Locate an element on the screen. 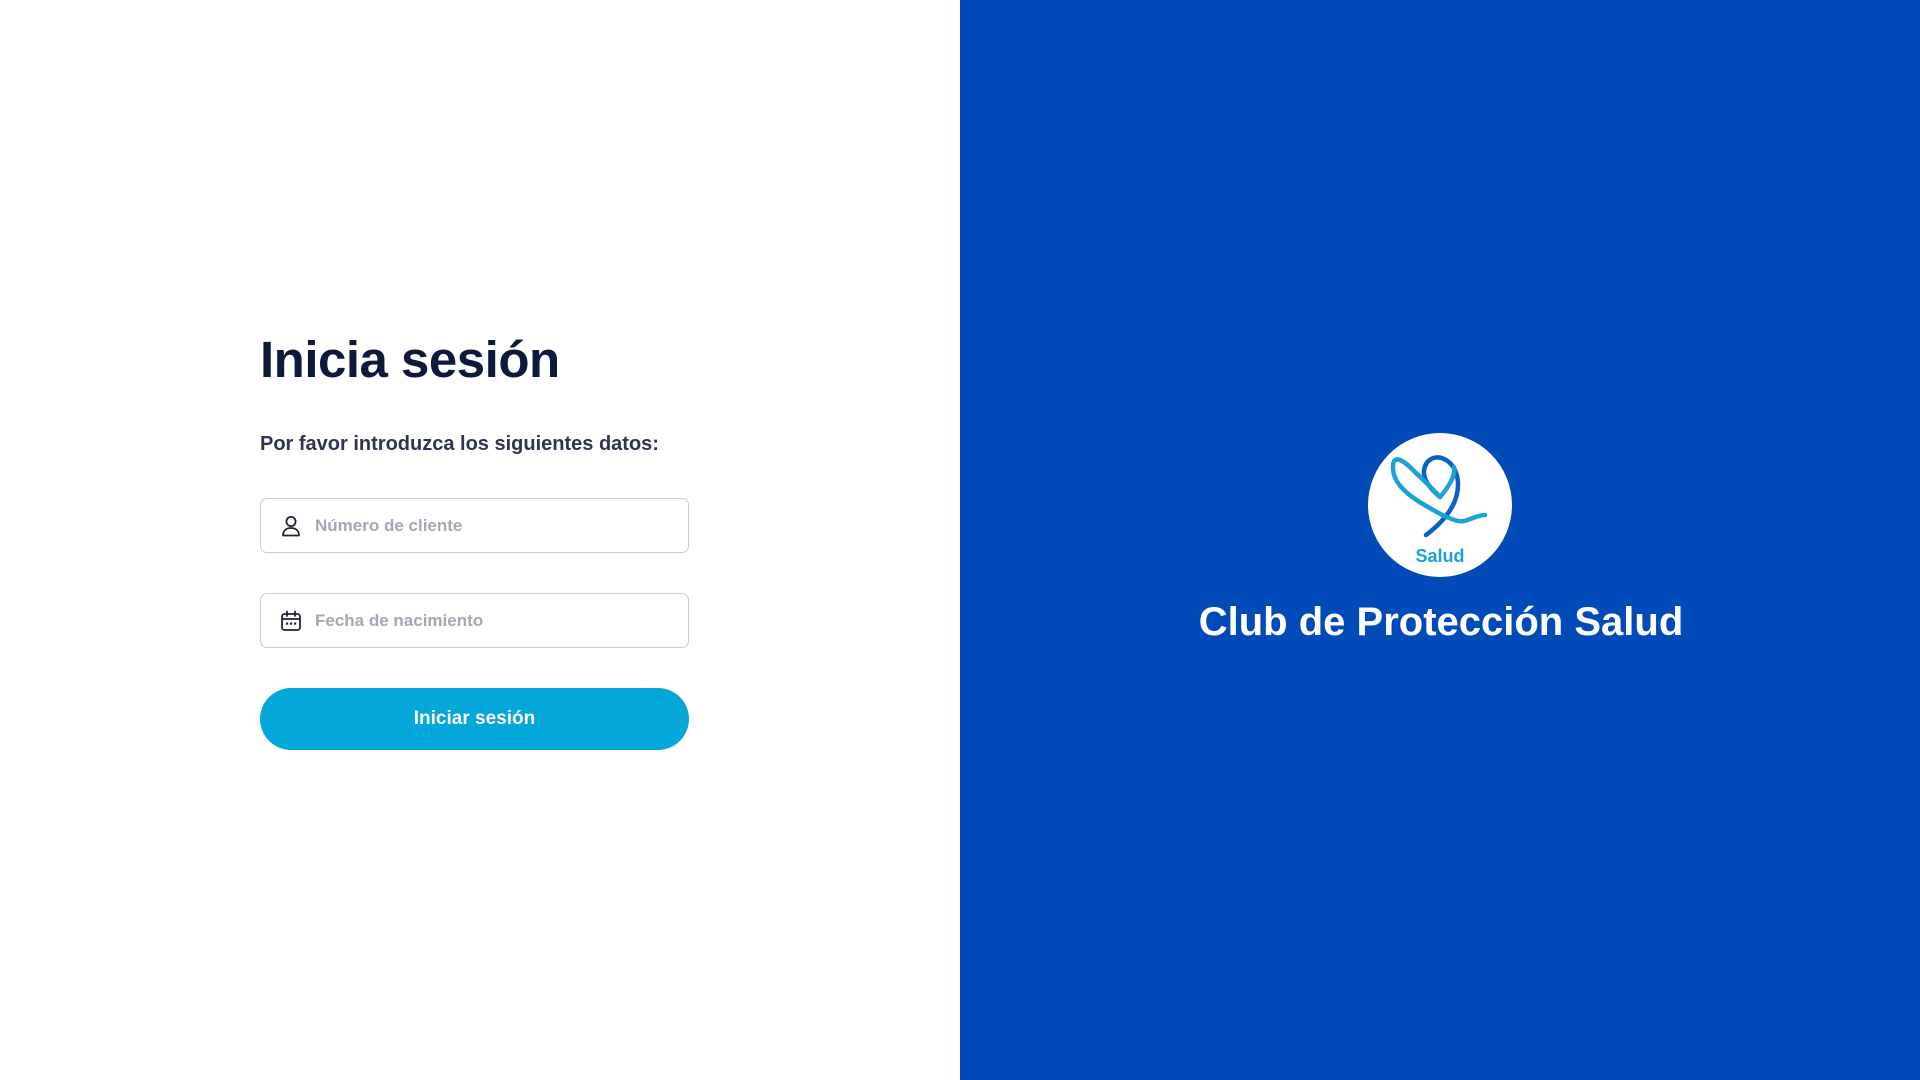 Image resolution: width=1920 pixels, height=1080 pixels. user-icon is located at coordinates (291, 526).